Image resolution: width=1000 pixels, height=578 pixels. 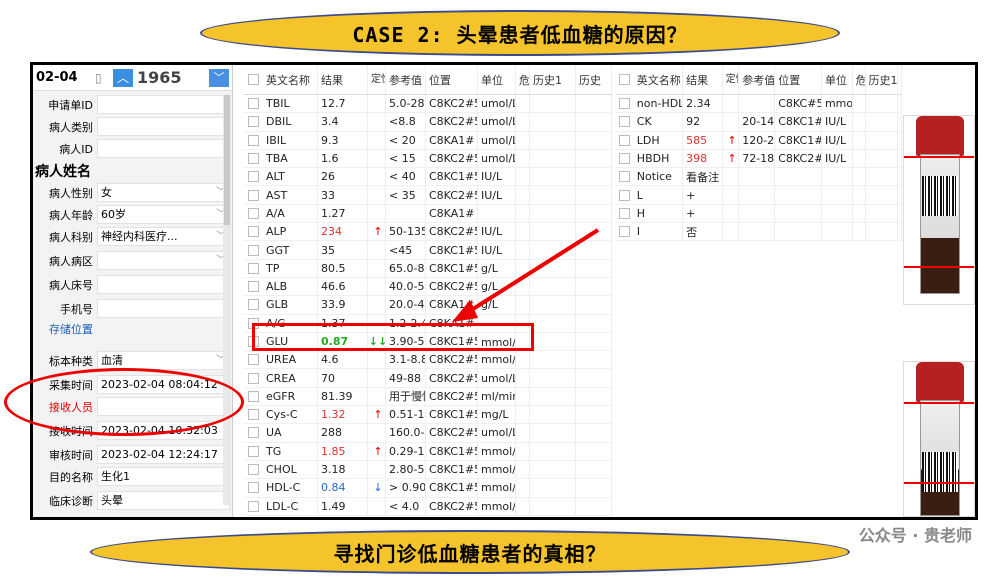 I want to click on watermark: 公众号 · 贵老师, so click(x=915, y=535).